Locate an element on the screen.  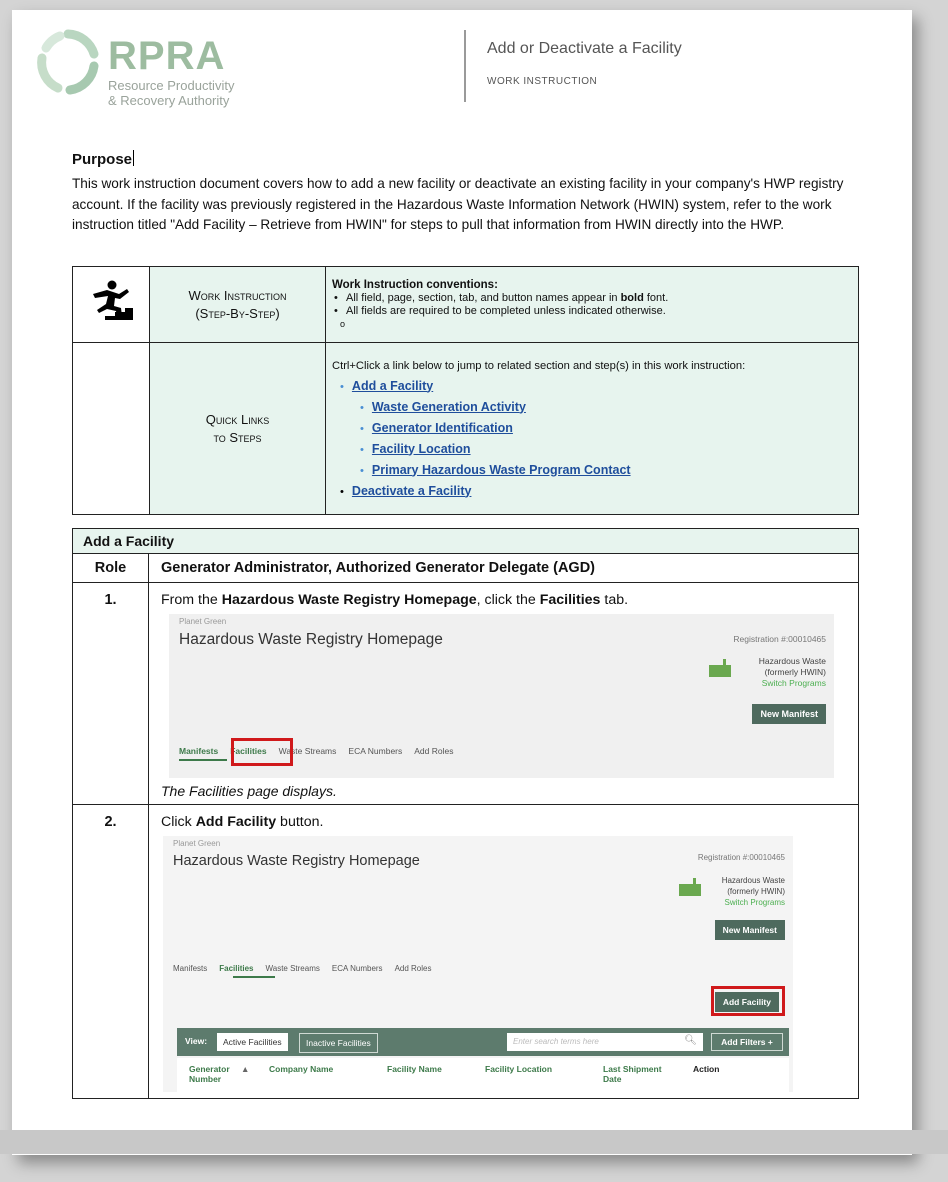
quick-links-label: Quick Links to Steps is located at coordinates (237, 428).